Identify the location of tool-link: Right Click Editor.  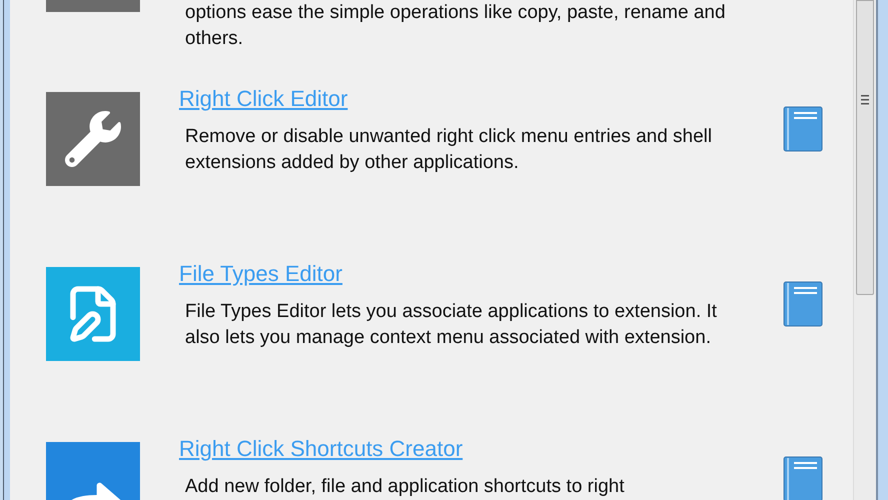
(263, 99).